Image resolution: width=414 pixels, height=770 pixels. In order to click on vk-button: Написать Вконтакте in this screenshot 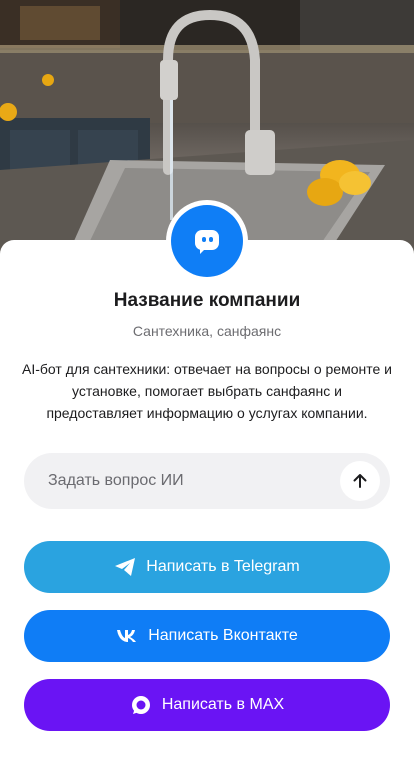, I will do `click(207, 636)`.